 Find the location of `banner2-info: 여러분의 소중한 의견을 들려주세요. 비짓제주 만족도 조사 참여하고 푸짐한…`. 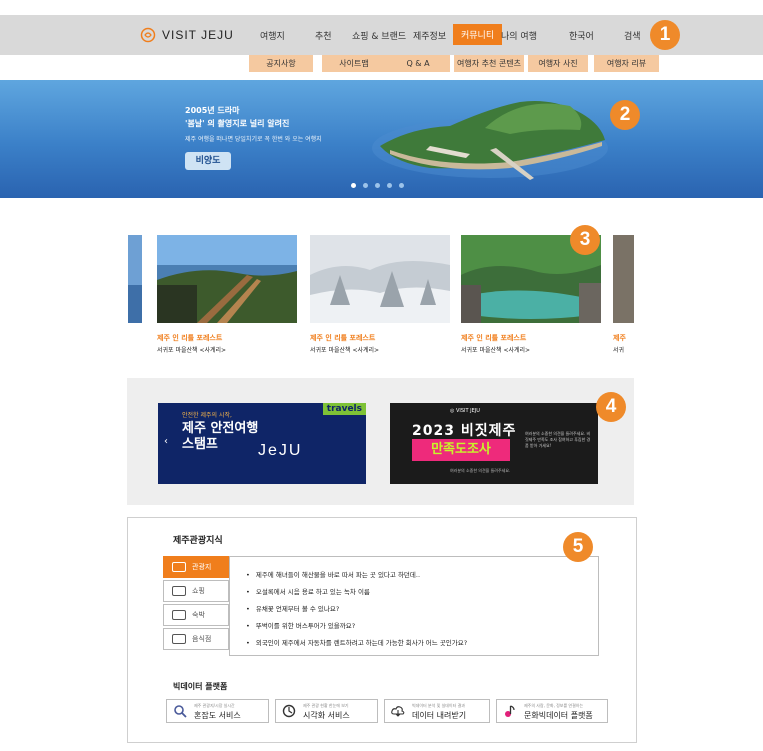

banner2-info: 여러분의 소중한 의견을 들려주세요. 비짓제주 만족도 조사 참여하고 푸짐한… is located at coordinates (558, 439).